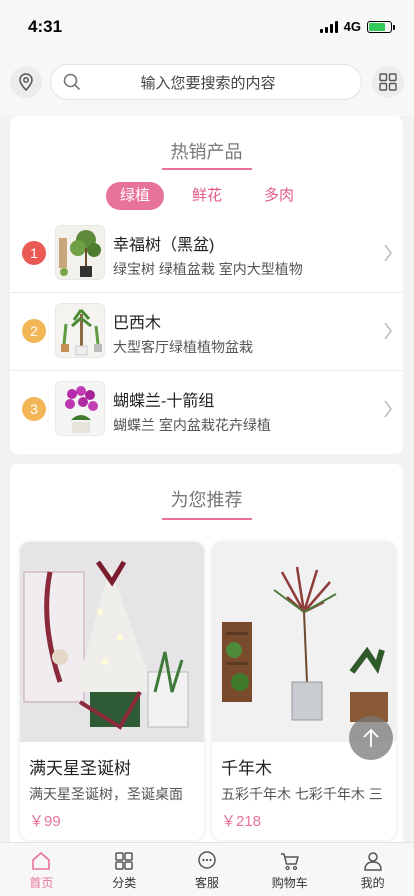  What do you see at coordinates (34, 409) in the screenshot?
I see `rank-badge: 3` at bounding box center [34, 409].